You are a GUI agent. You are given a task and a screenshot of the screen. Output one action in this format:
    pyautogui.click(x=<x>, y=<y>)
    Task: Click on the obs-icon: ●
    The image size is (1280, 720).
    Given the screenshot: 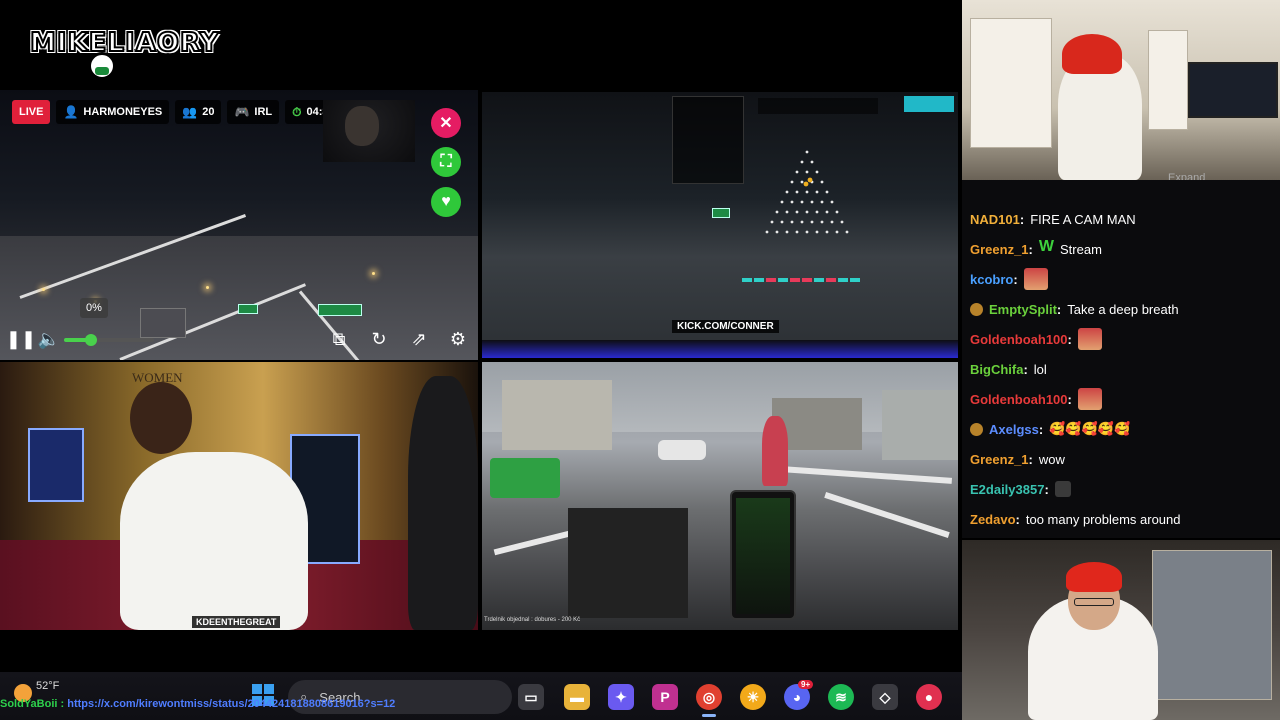 What is the action you would take?
    pyautogui.click(x=929, y=697)
    